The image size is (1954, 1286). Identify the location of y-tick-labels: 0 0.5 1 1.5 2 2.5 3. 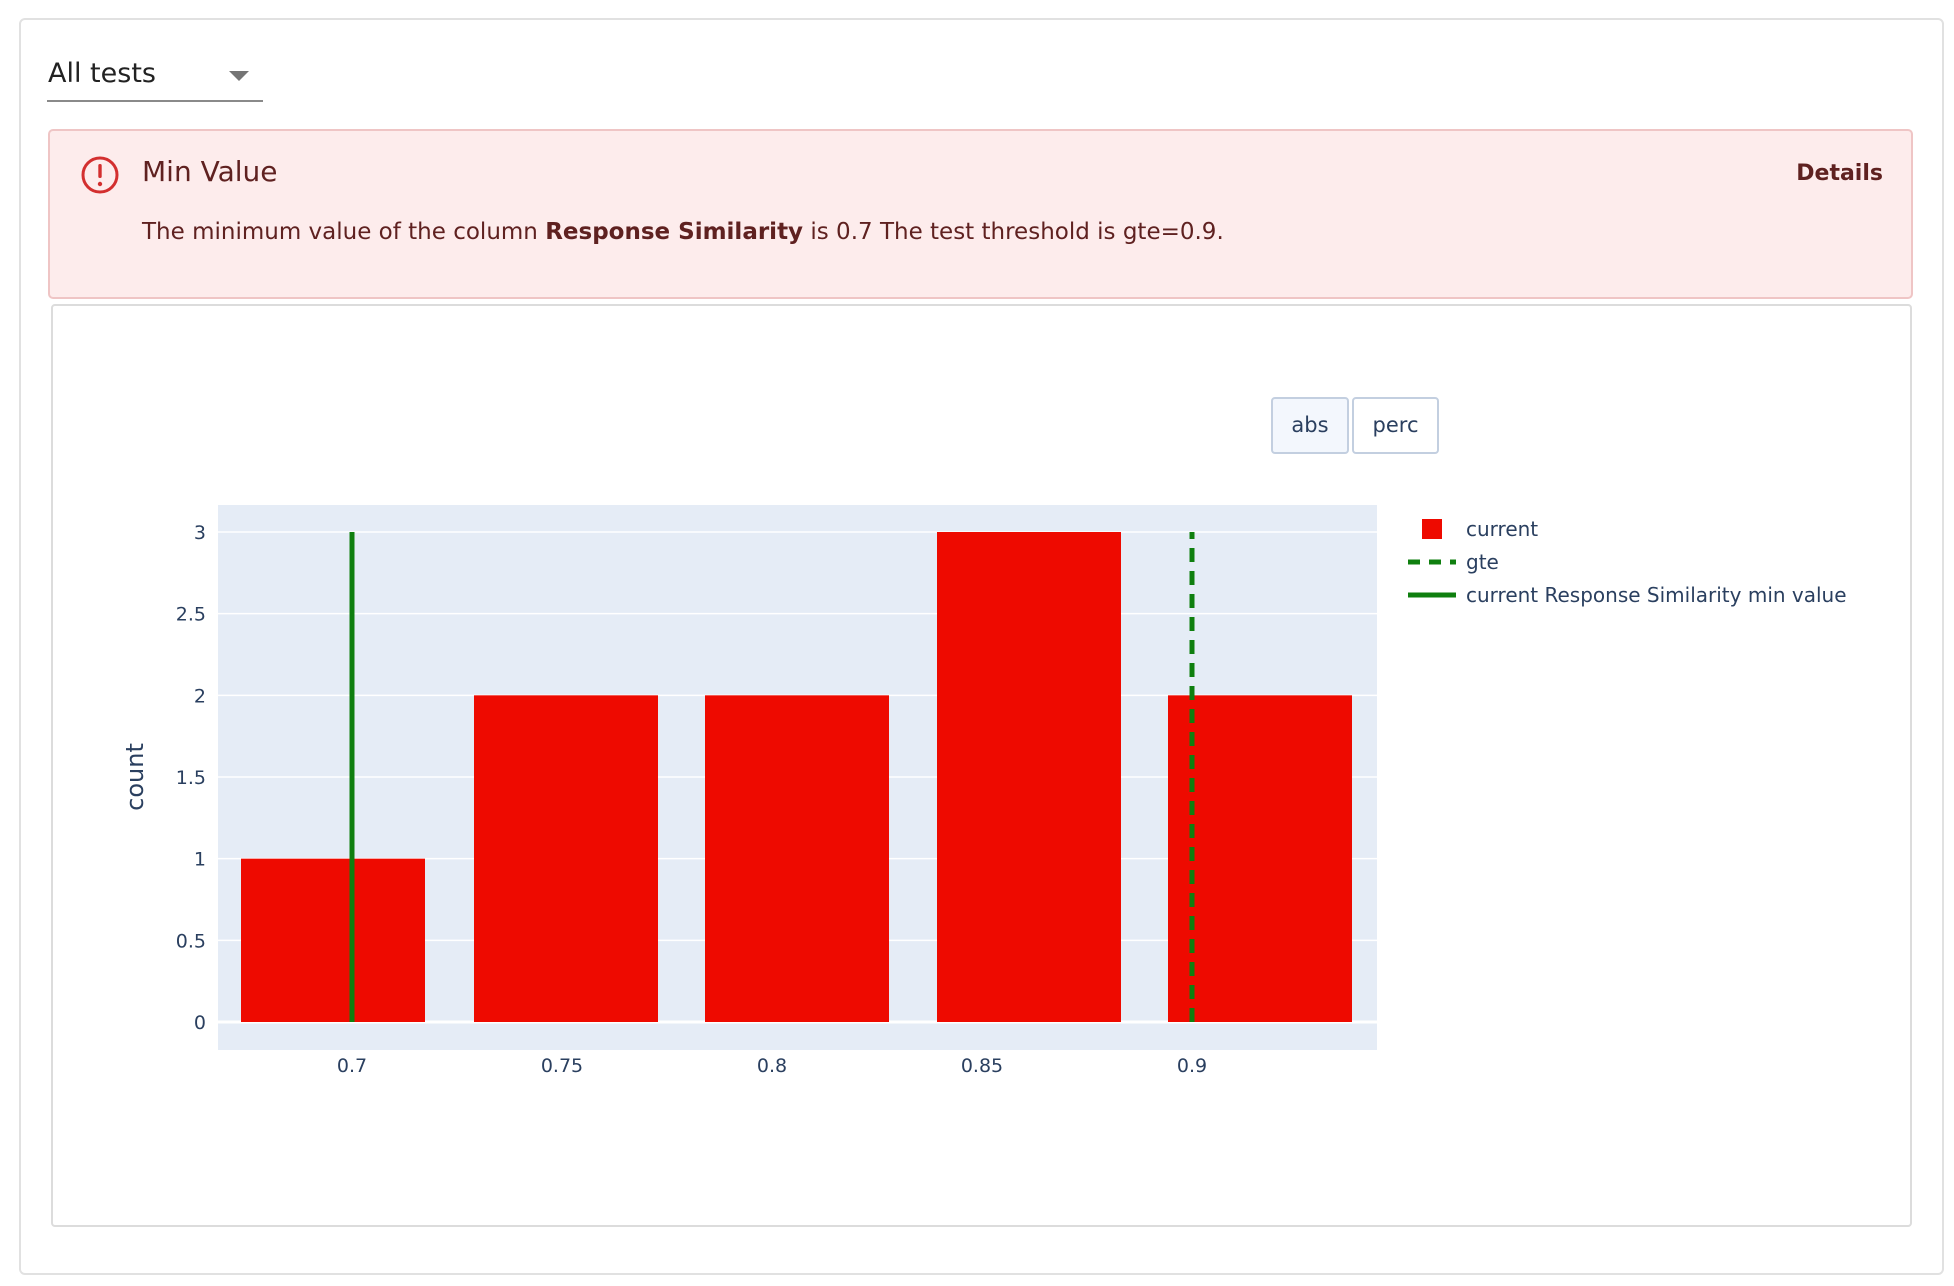
(191, 778).